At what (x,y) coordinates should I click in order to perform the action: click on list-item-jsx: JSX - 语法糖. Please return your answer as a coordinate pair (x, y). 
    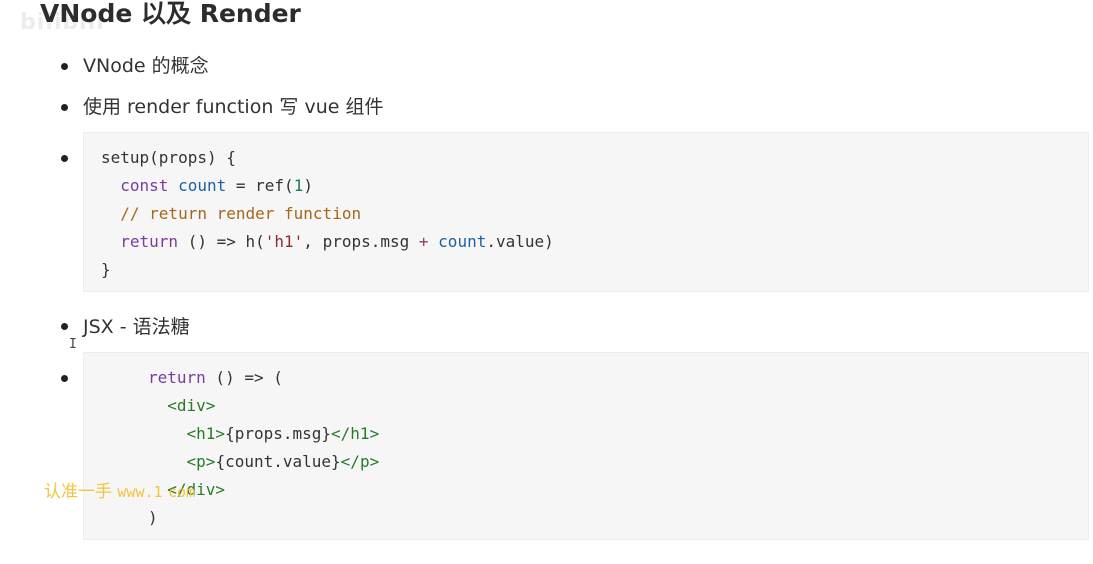
    Looking at the image, I should click on (136, 327).